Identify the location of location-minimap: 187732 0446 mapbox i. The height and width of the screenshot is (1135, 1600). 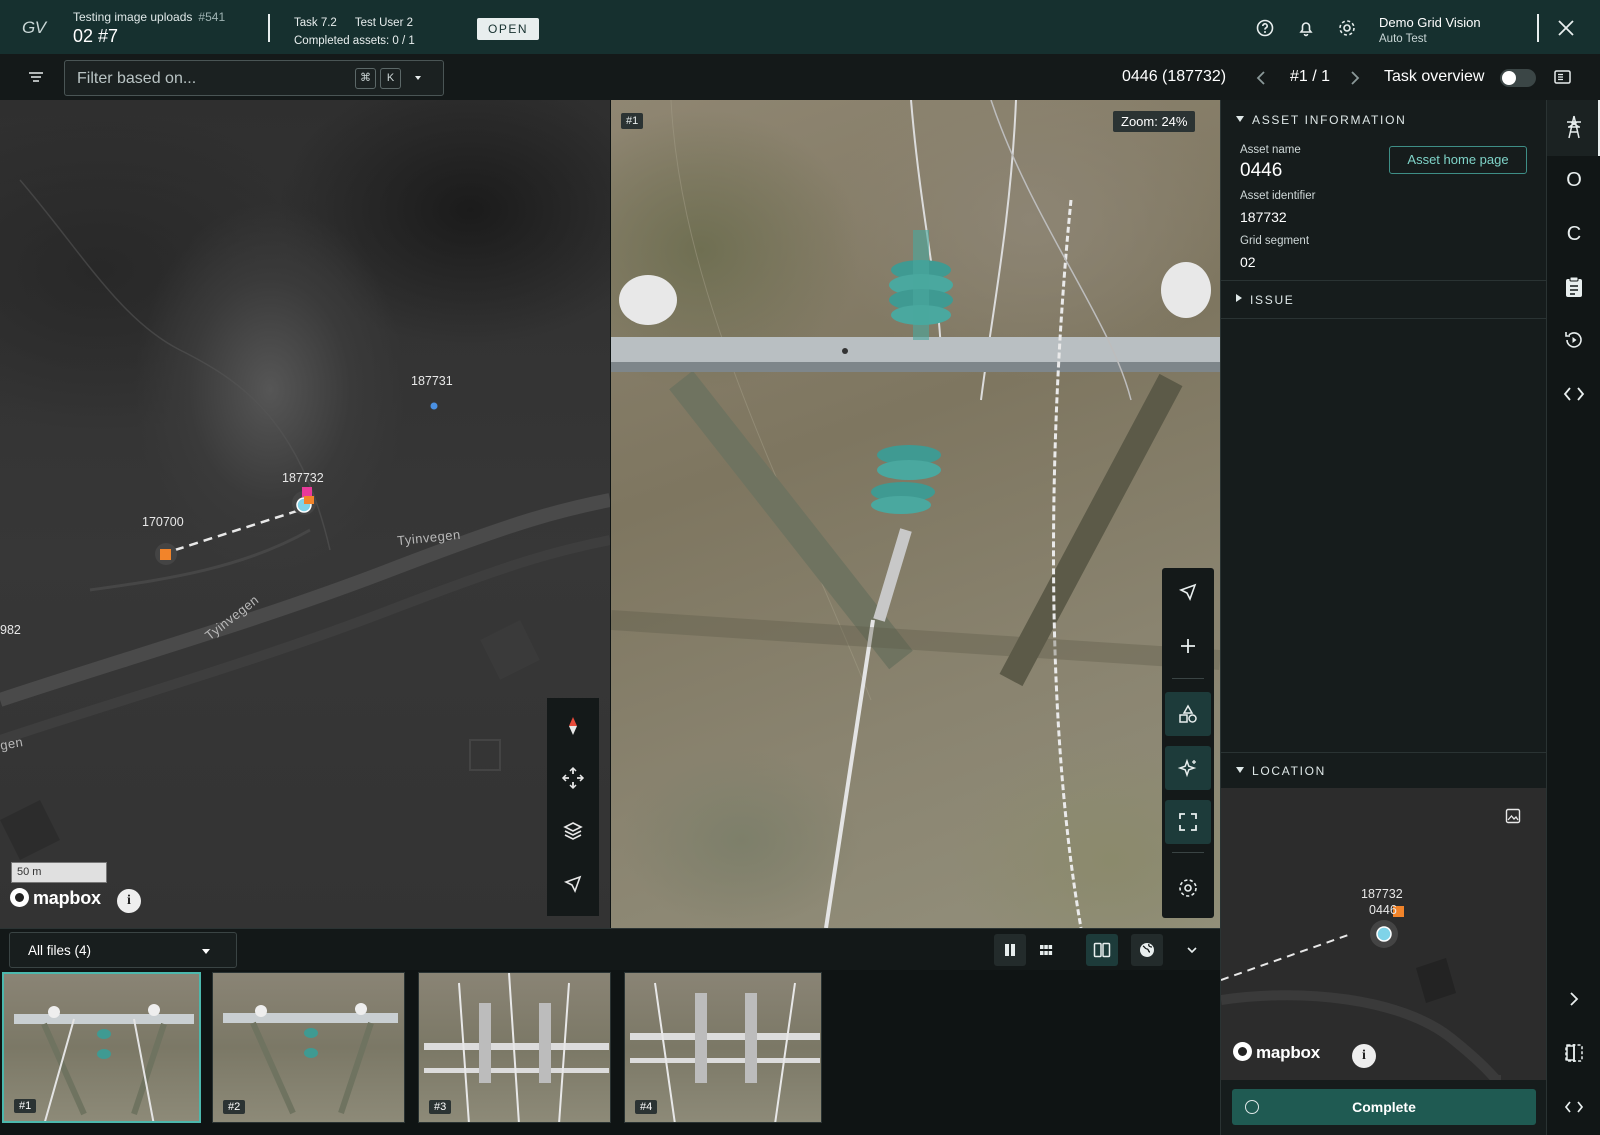
(1383, 934).